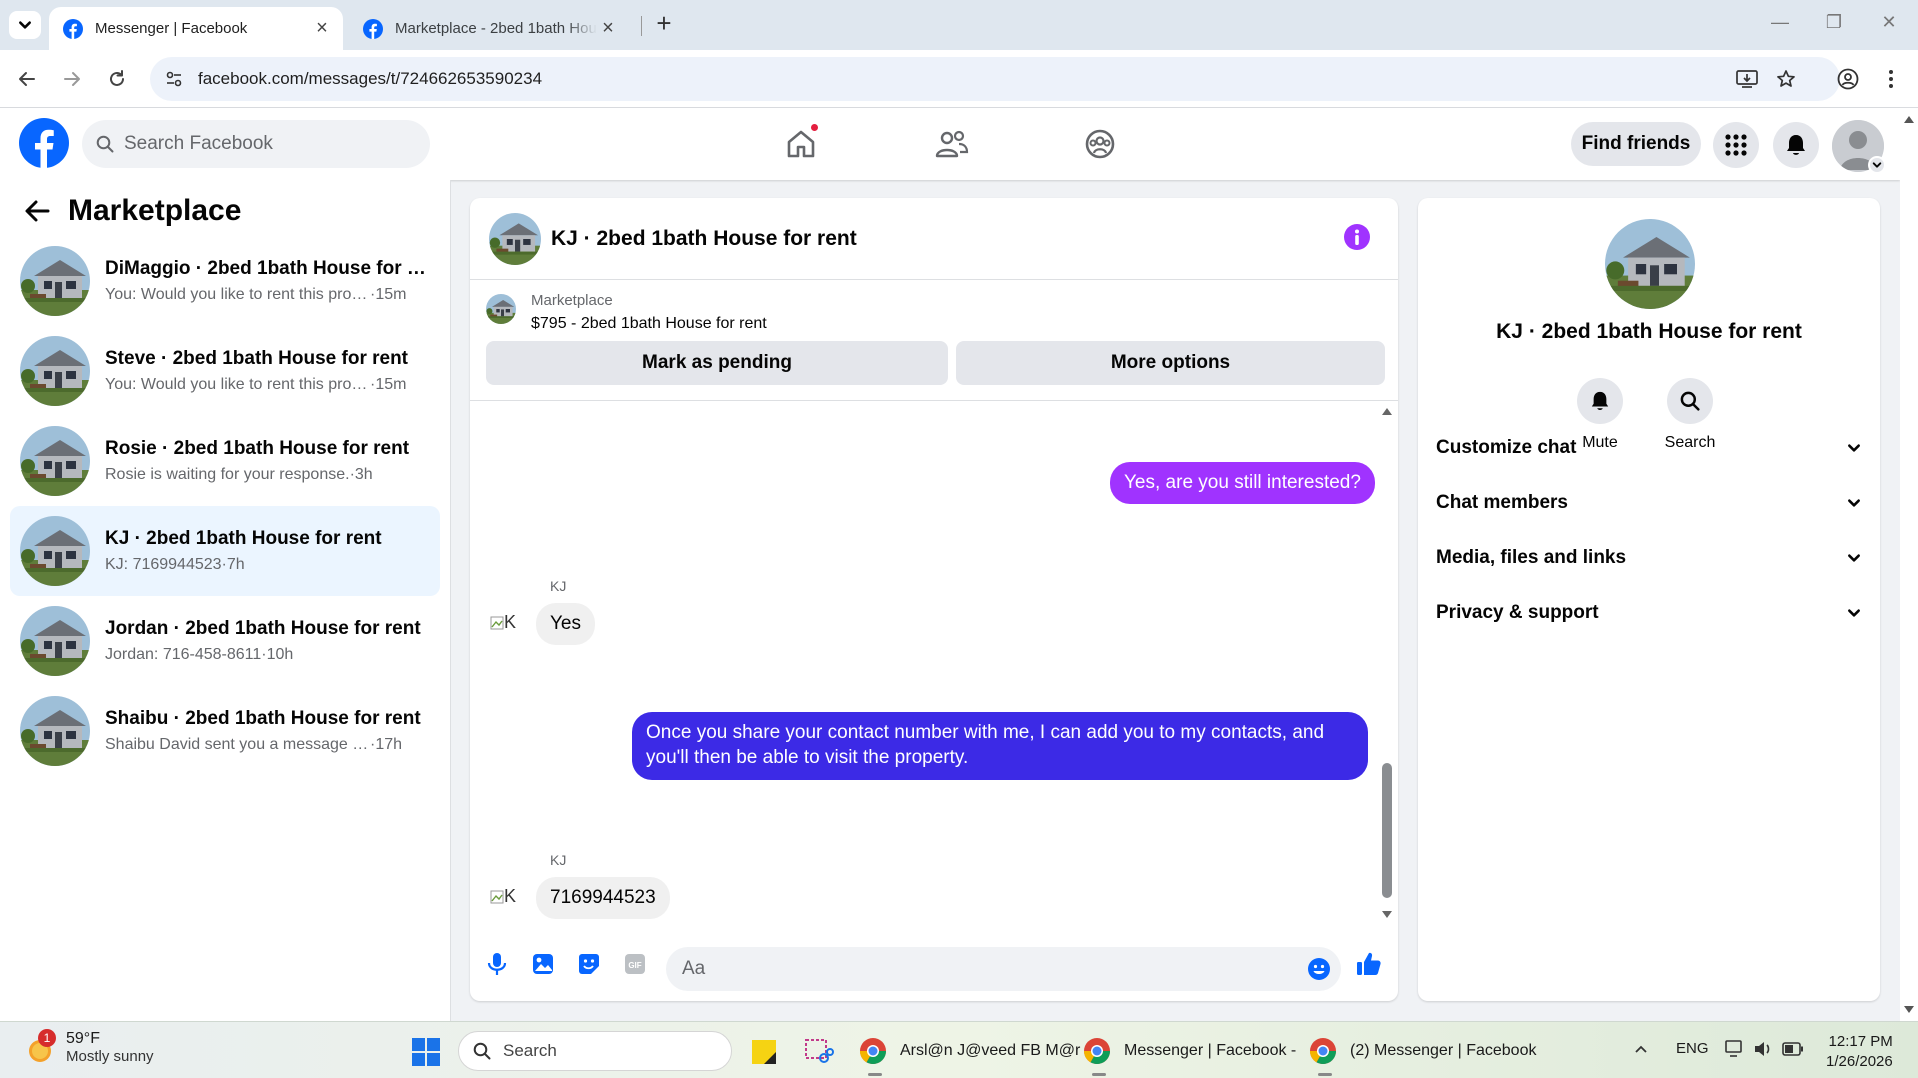  I want to click on more-options-button: More options, so click(1170, 363).